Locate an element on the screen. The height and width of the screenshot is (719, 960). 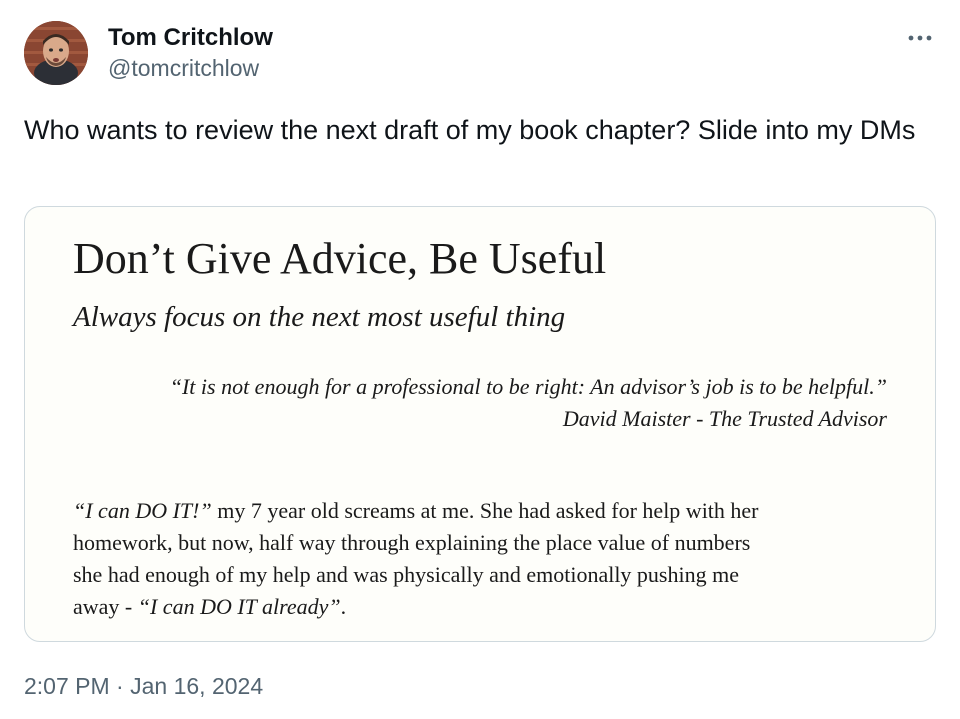
more-options-button is located at coordinates (920, 38).